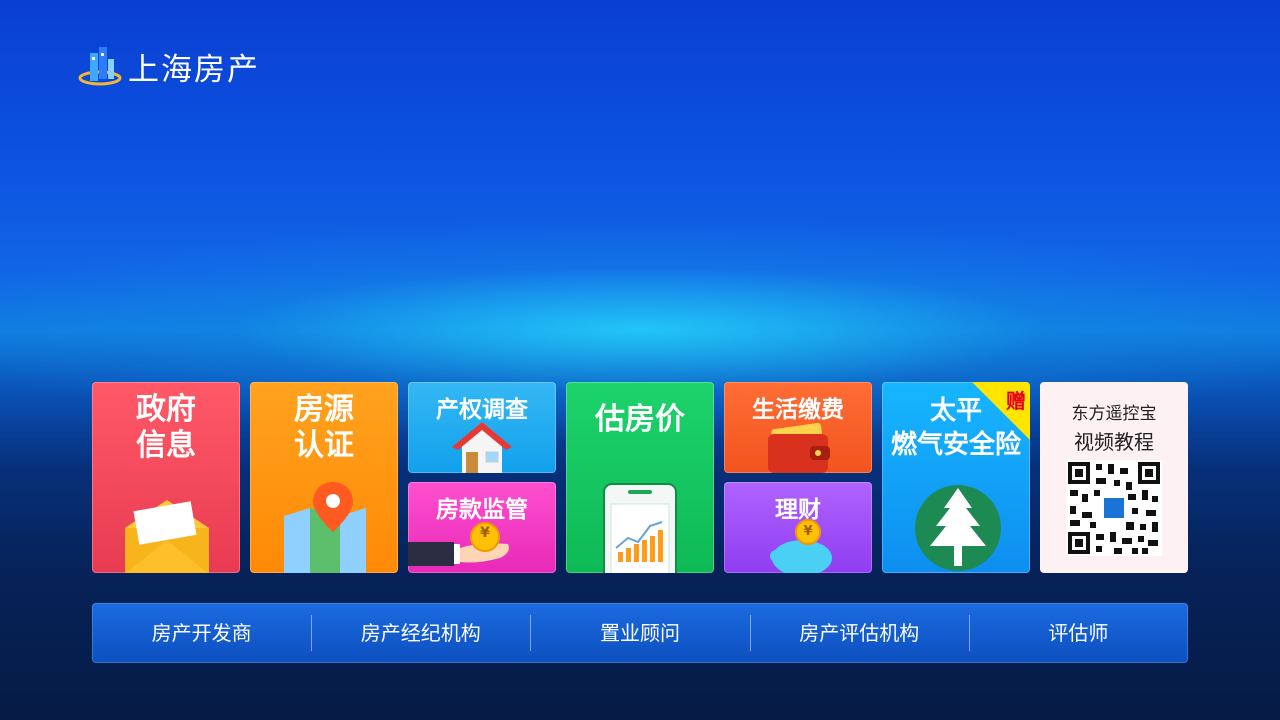  What do you see at coordinates (640, 528) in the screenshot?
I see `phone-chart-icon` at bounding box center [640, 528].